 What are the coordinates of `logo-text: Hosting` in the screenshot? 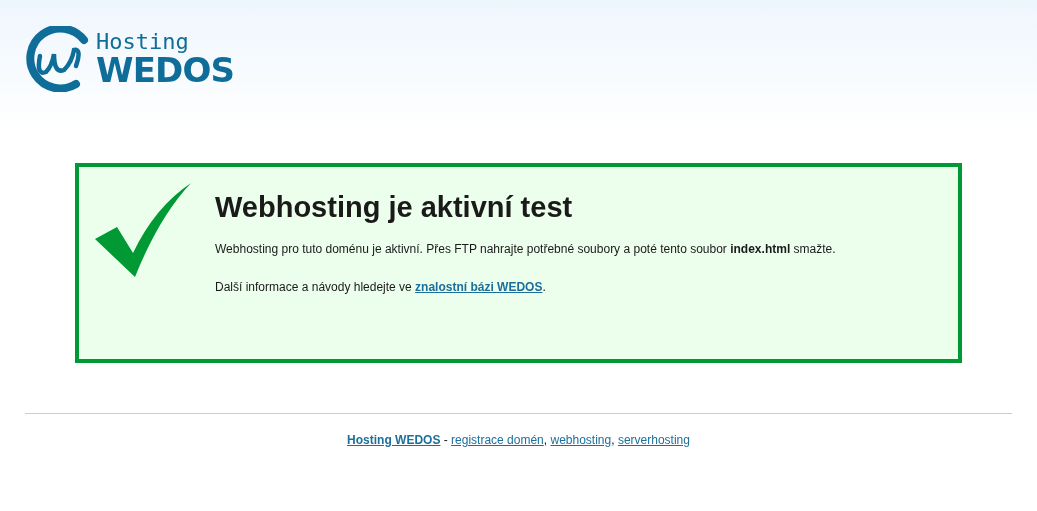 It's located at (143, 42).